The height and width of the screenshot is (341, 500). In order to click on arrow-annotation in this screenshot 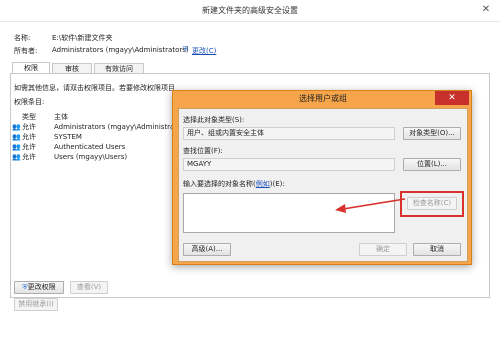, I will do `click(370, 205)`.